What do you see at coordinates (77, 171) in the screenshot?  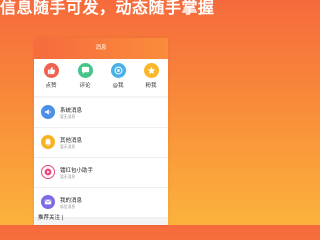 I see `message-title: 镭红包小助手` at bounding box center [77, 171].